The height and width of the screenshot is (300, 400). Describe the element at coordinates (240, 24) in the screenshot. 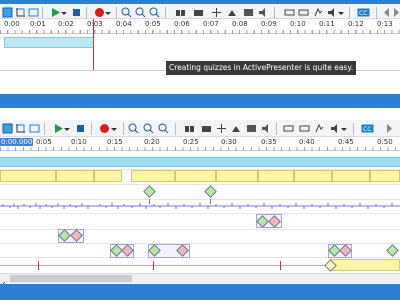

I see `time-label: 0:08` at that location.